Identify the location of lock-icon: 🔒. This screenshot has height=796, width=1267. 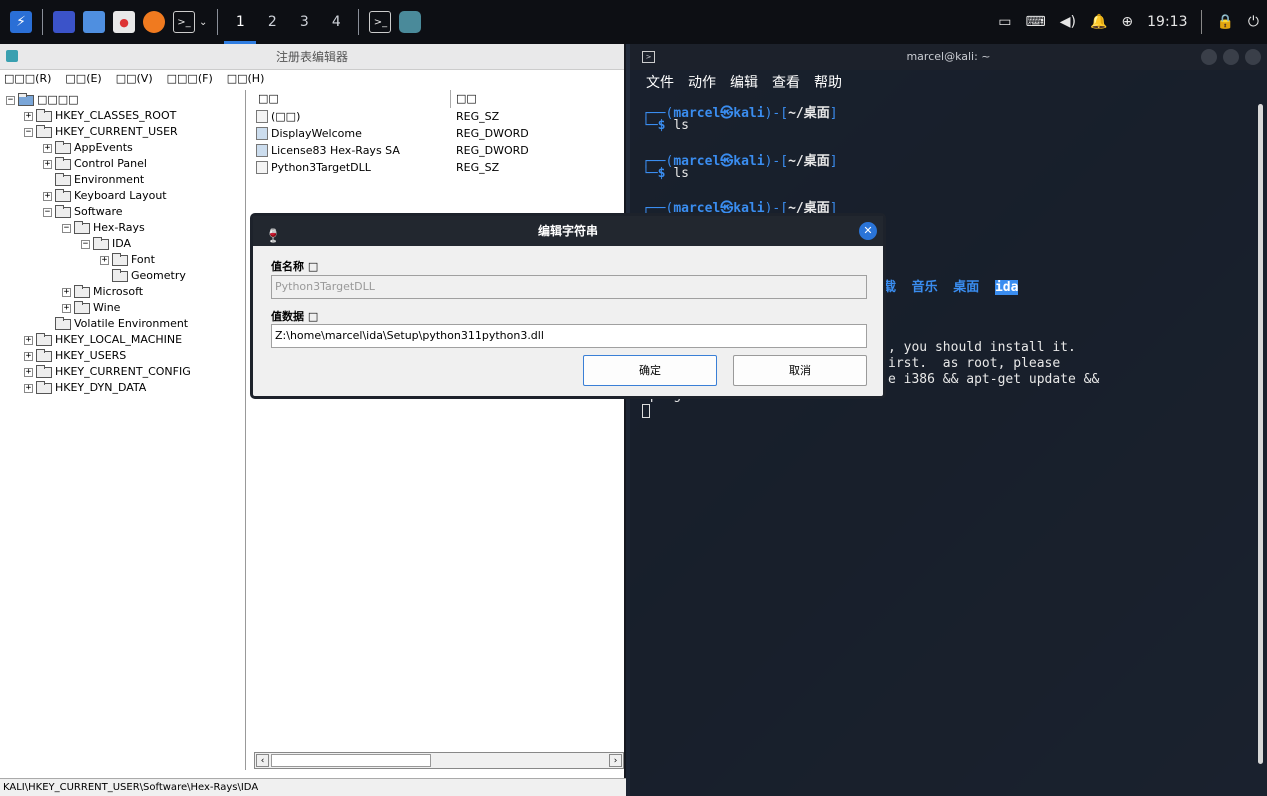
(1224, 22).